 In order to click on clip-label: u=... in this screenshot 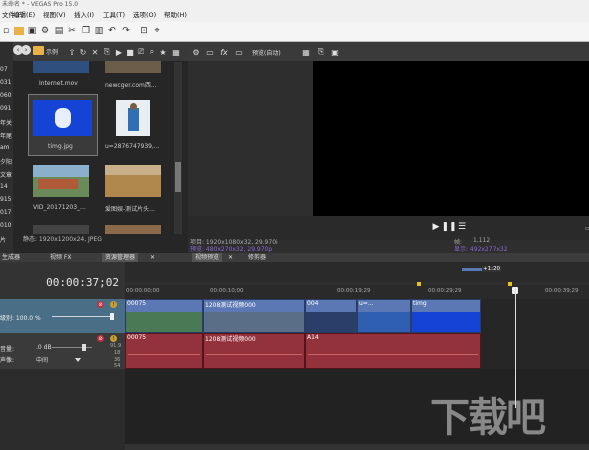, I will do `click(366, 303)`.